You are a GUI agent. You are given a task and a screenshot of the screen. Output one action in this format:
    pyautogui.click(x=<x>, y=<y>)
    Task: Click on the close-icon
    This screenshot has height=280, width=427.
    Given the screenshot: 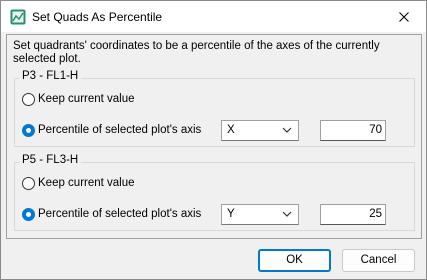 What is the action you would take?
    pyautogui.click(x=404, y=16)
    